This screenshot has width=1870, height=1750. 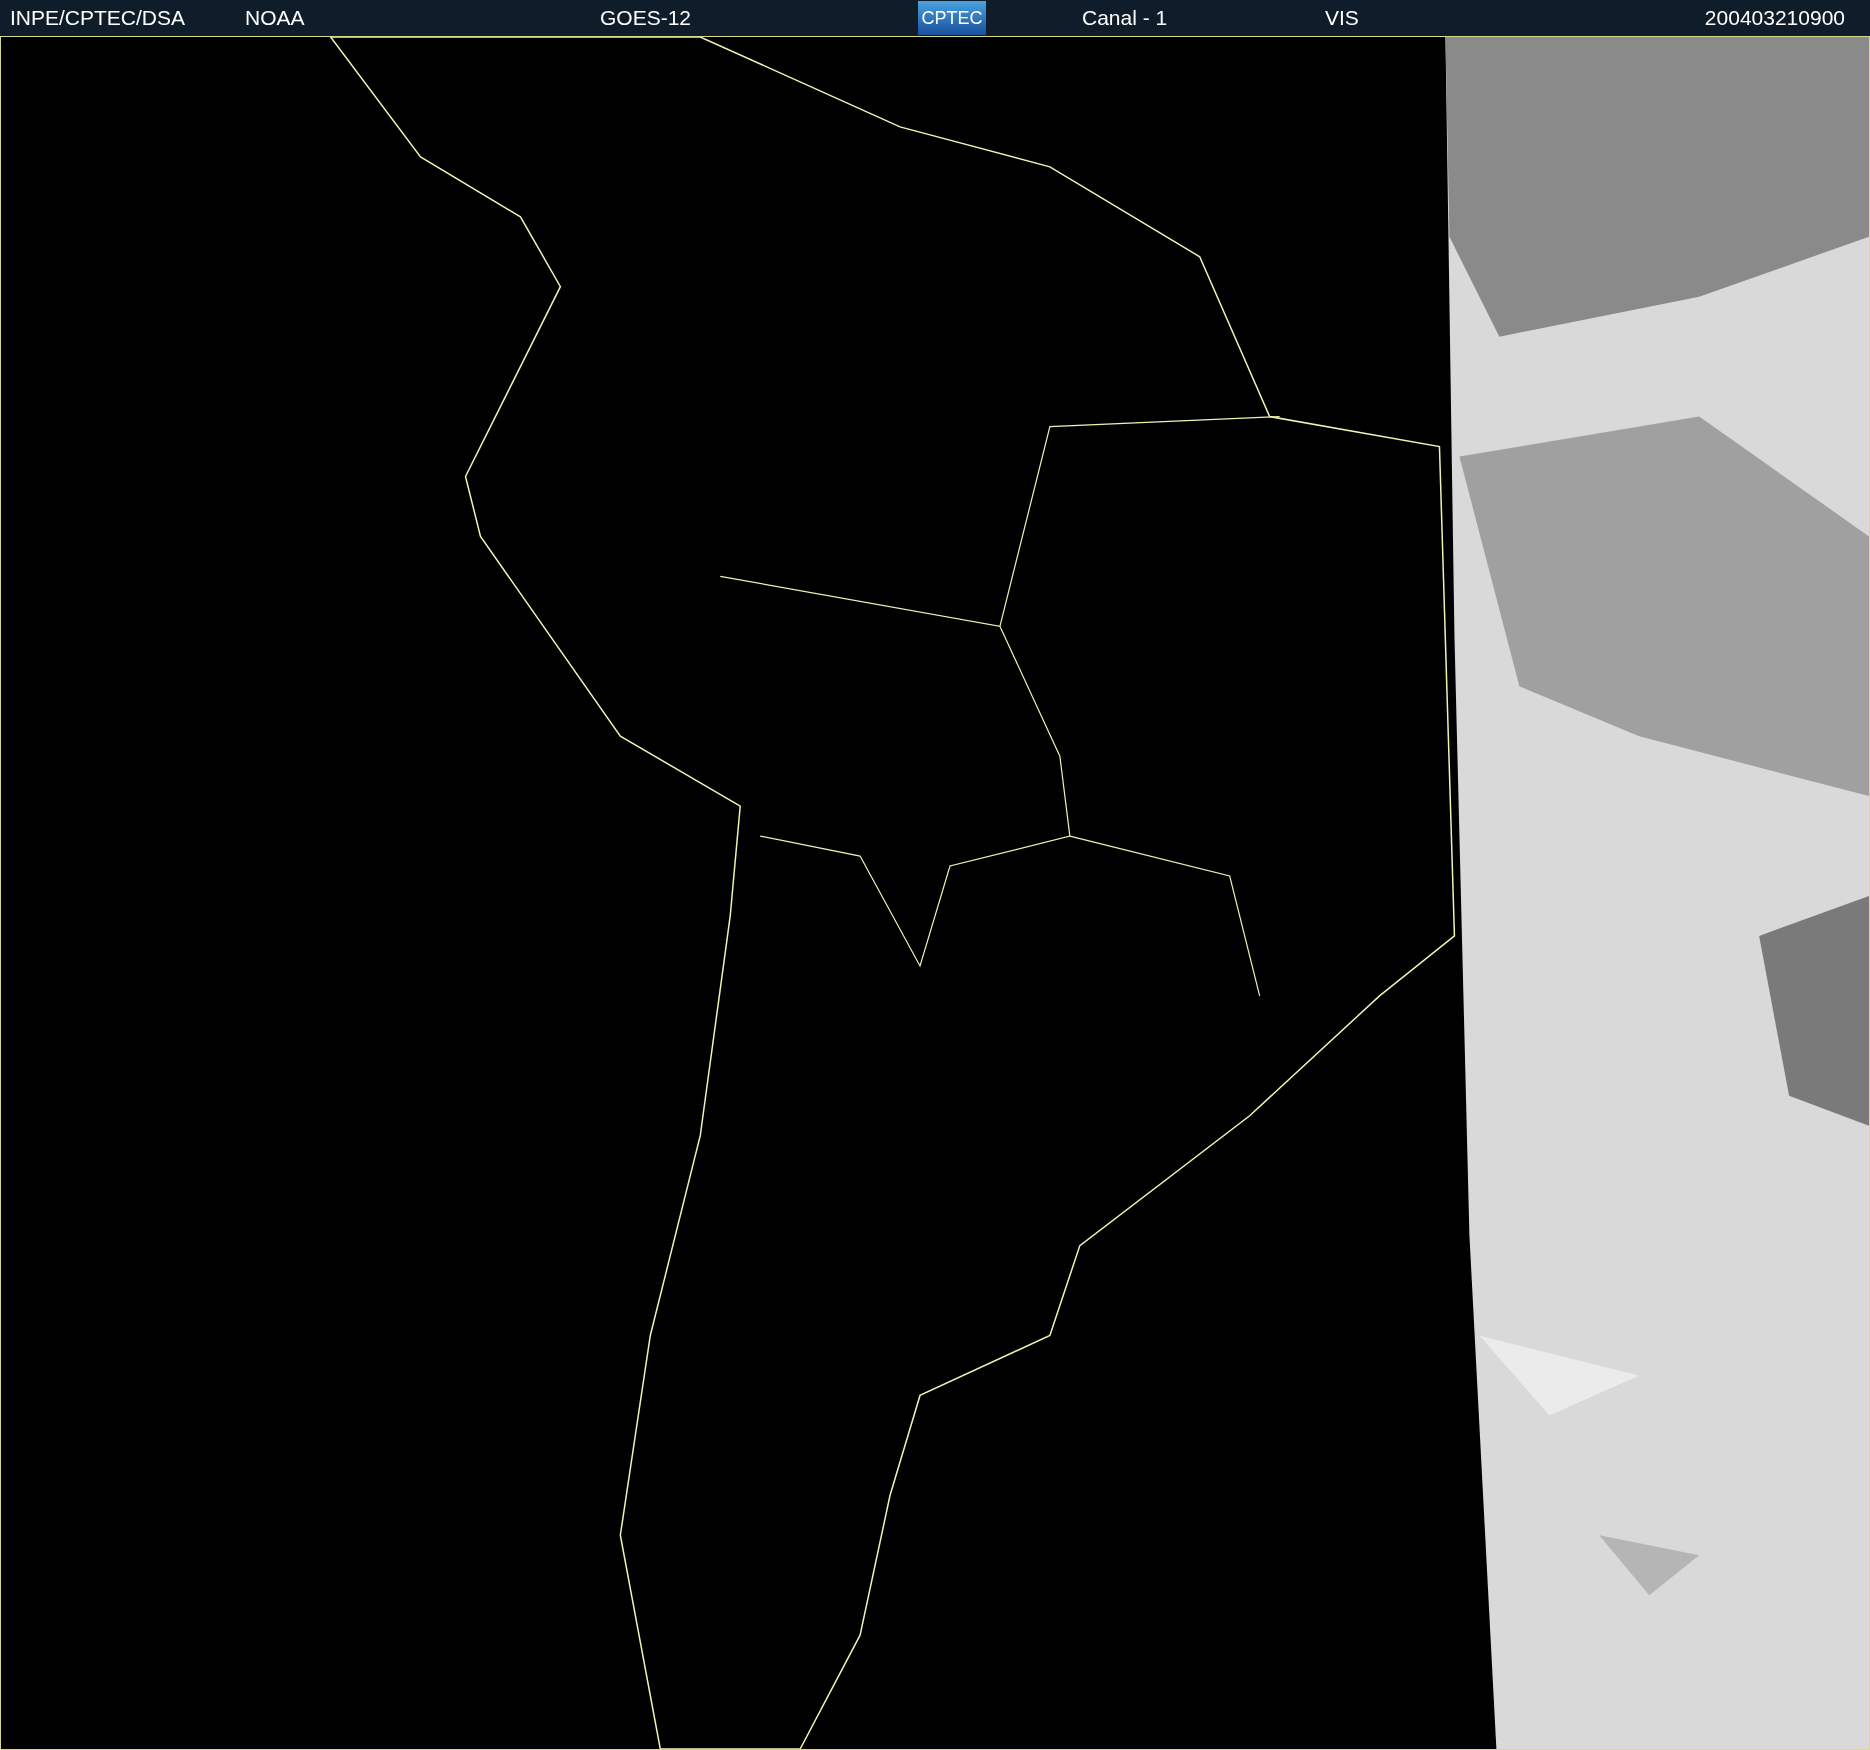 What do you see at coordinates (1125, 18) in the screenshot?
I see `channel-label: Canal - 1` at bounding box center [1125, 18].